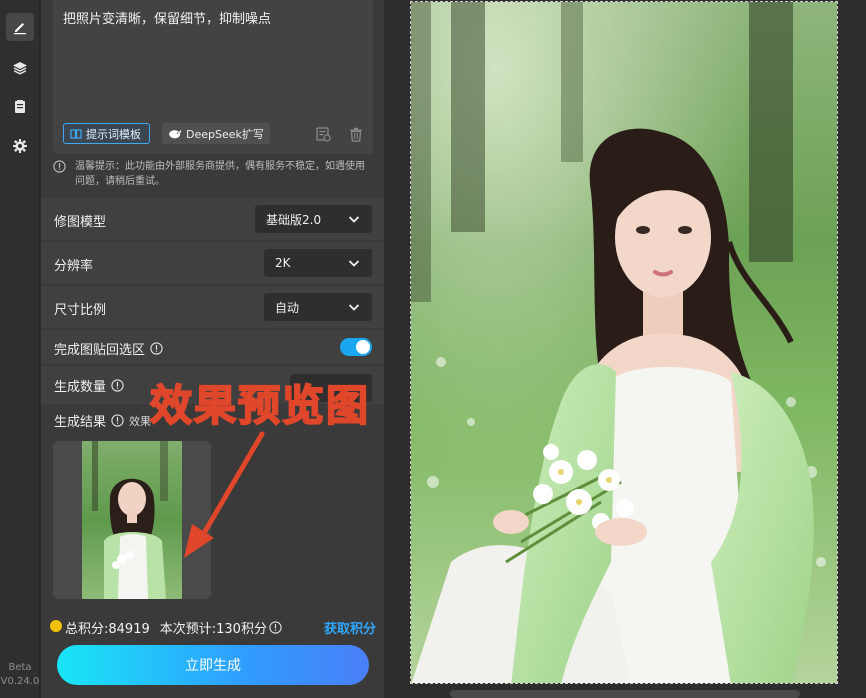  I want to click on model-select-value: 基础版2.0, so click(294, 219).